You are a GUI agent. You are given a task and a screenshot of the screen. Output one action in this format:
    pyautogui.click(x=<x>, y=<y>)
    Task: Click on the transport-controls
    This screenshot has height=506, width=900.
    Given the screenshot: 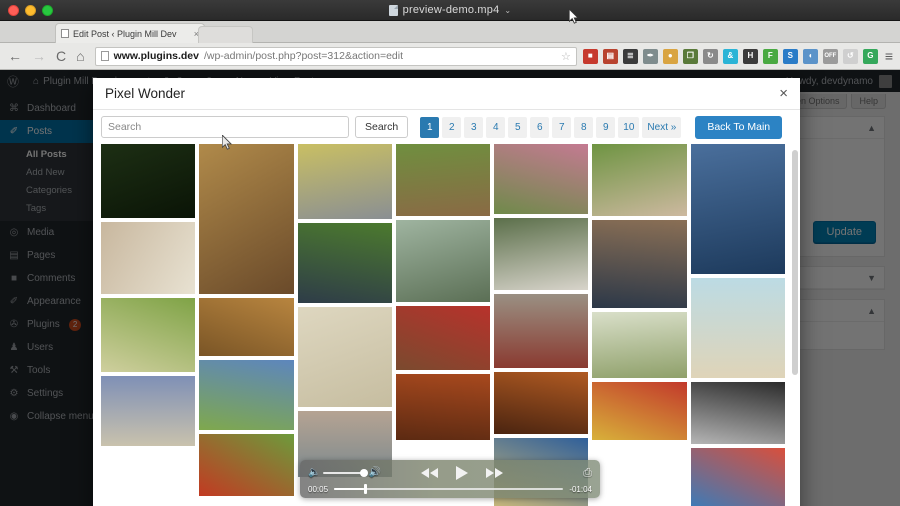 What is the action you would take?
    pyautogui.click(x=462, y=473)
    